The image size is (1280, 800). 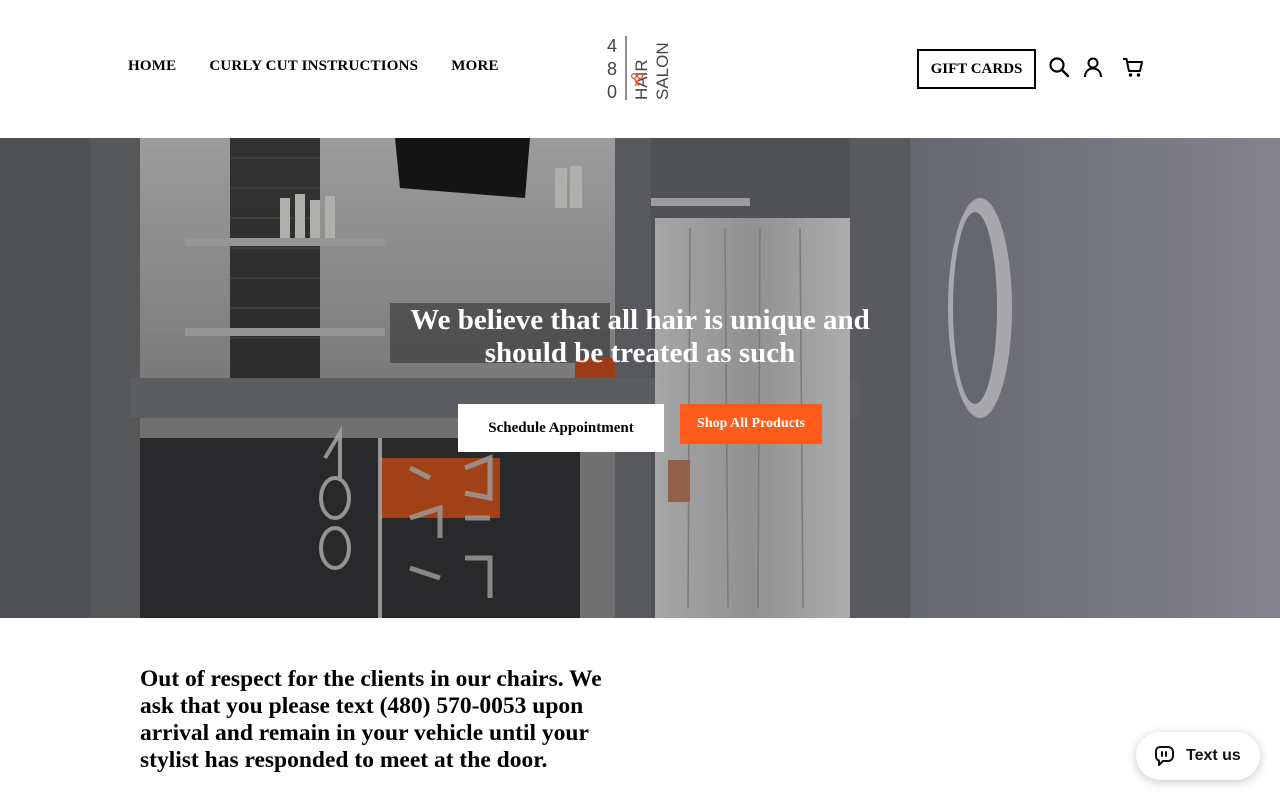 I want to click on gift-cards-button: GIFT CARDS, so click(x=976, y=69).